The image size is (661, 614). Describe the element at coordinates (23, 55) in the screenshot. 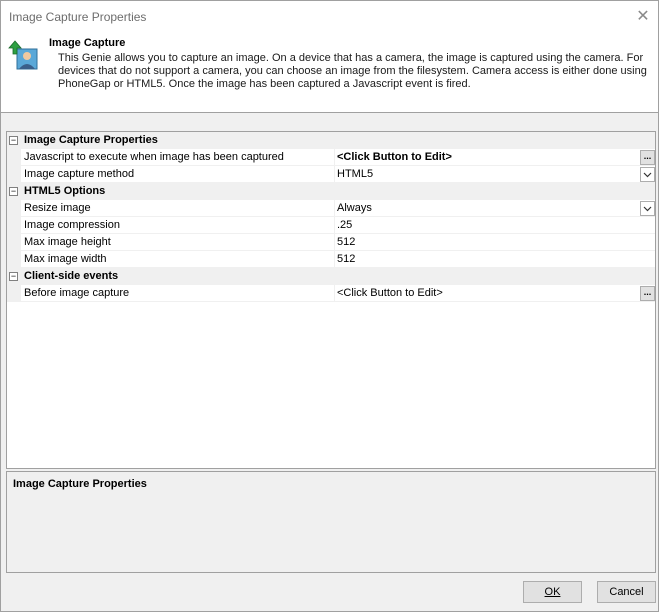

I see `user-upload-icon` at that location.